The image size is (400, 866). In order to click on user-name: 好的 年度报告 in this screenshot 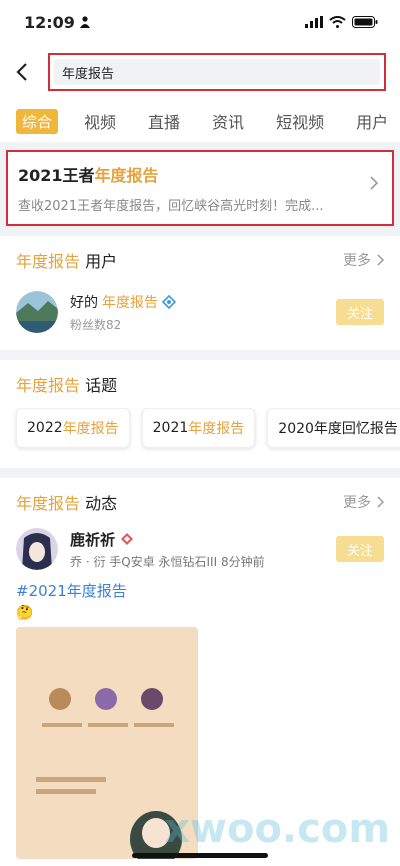, I will do `click(203, 302)`.